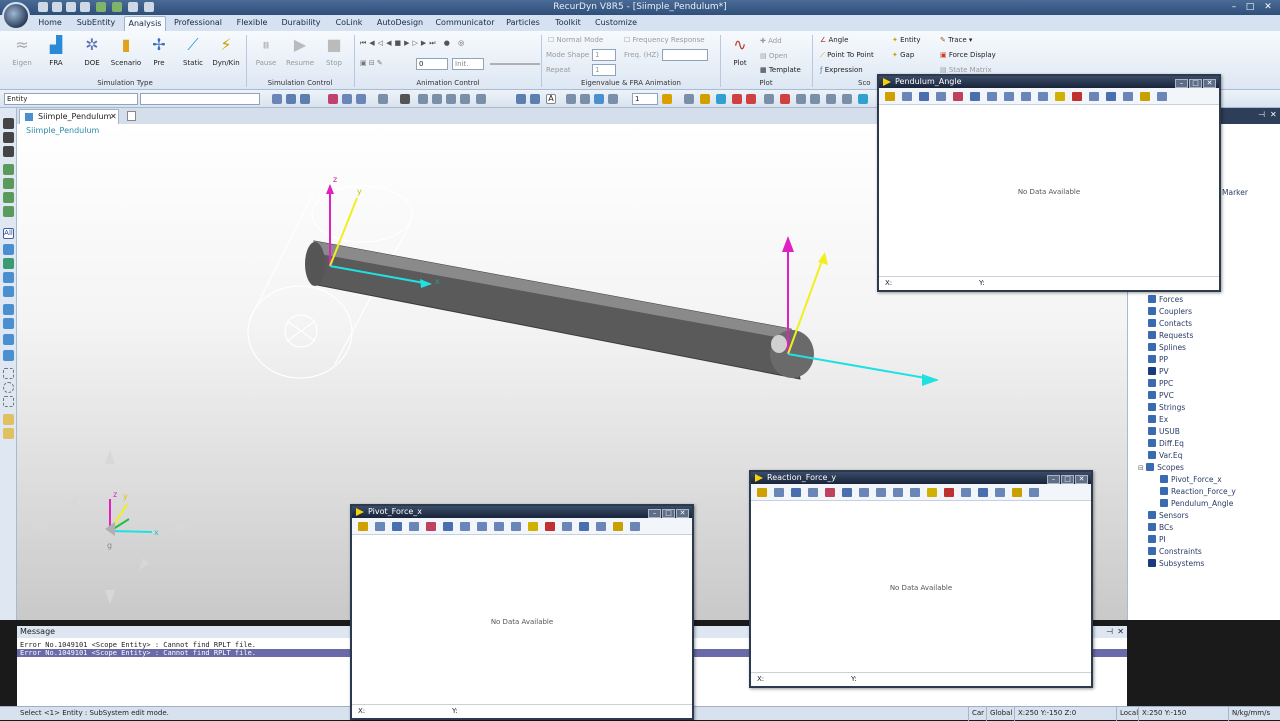  What do you see at coordinates (721, 99) in the screenshot?
I see `rotate-icon` at bounding box center [721, 99].